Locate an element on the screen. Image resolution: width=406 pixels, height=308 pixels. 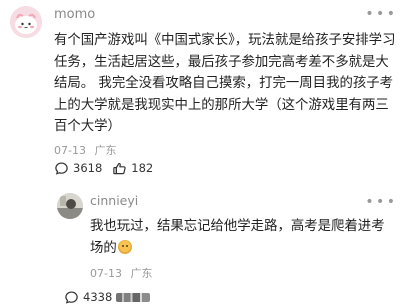
comment-location: 广东 is located at coordinates (105, 150).